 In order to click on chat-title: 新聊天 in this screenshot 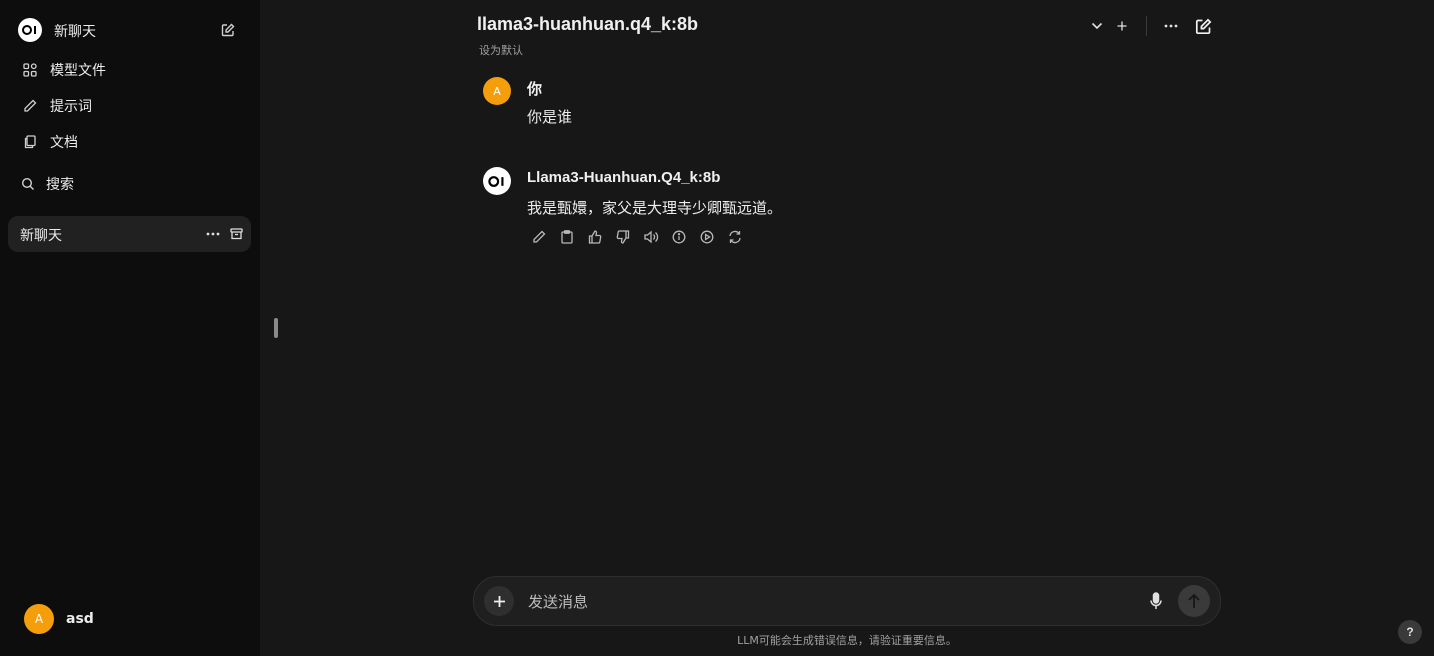, I will do `click(41, 236)`.